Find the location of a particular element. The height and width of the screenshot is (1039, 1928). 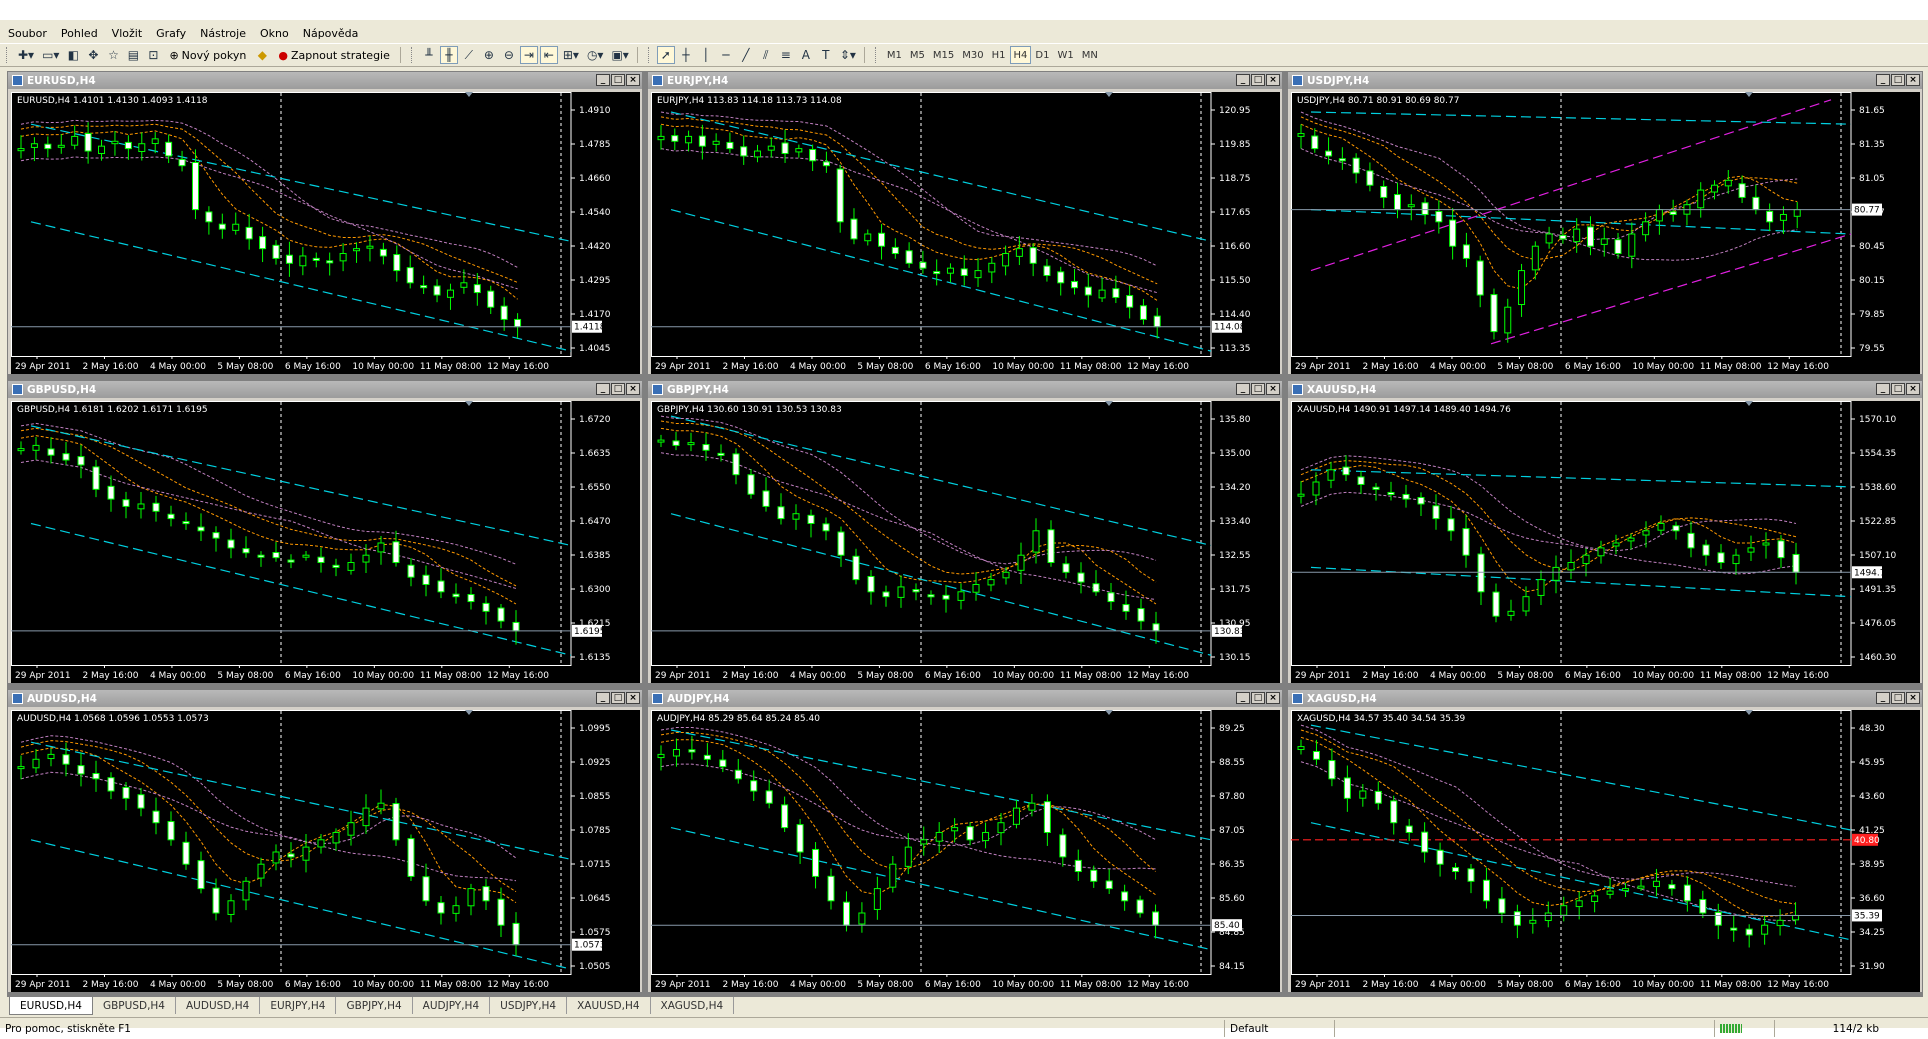

arrows-icon: ⇕▾ is located at coordinates (848, 55).